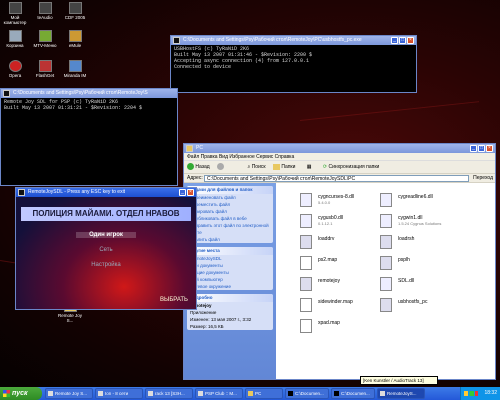 The image size is (500, 400). What do you see at coordinates (354, 167) in the screenshot?
I see `sync-button: Синхронизация папки` at bounding box center [354, 167].